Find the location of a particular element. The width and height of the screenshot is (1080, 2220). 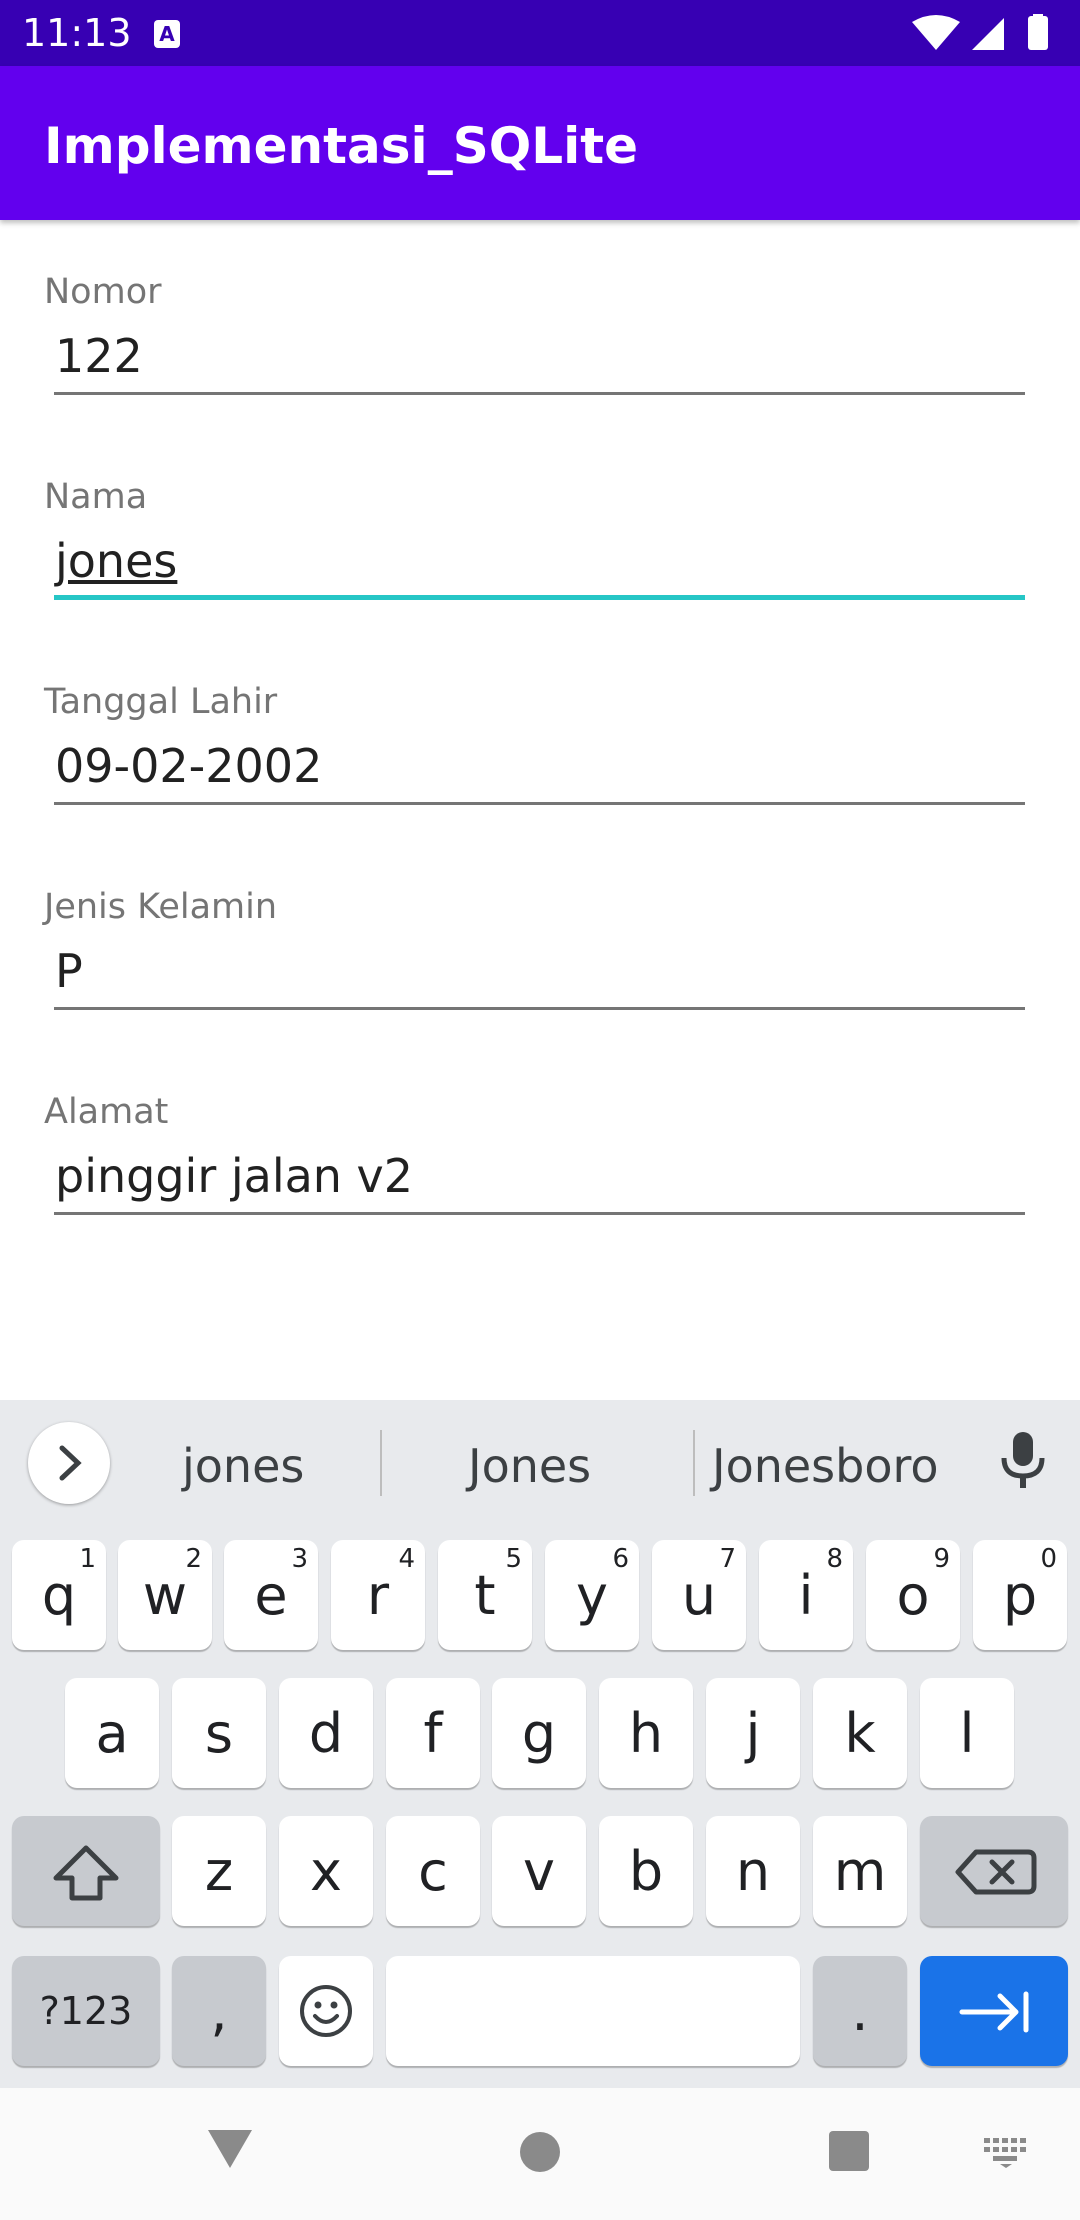

field-label: Jenis Kelamin is located at coordinates (161, 907).